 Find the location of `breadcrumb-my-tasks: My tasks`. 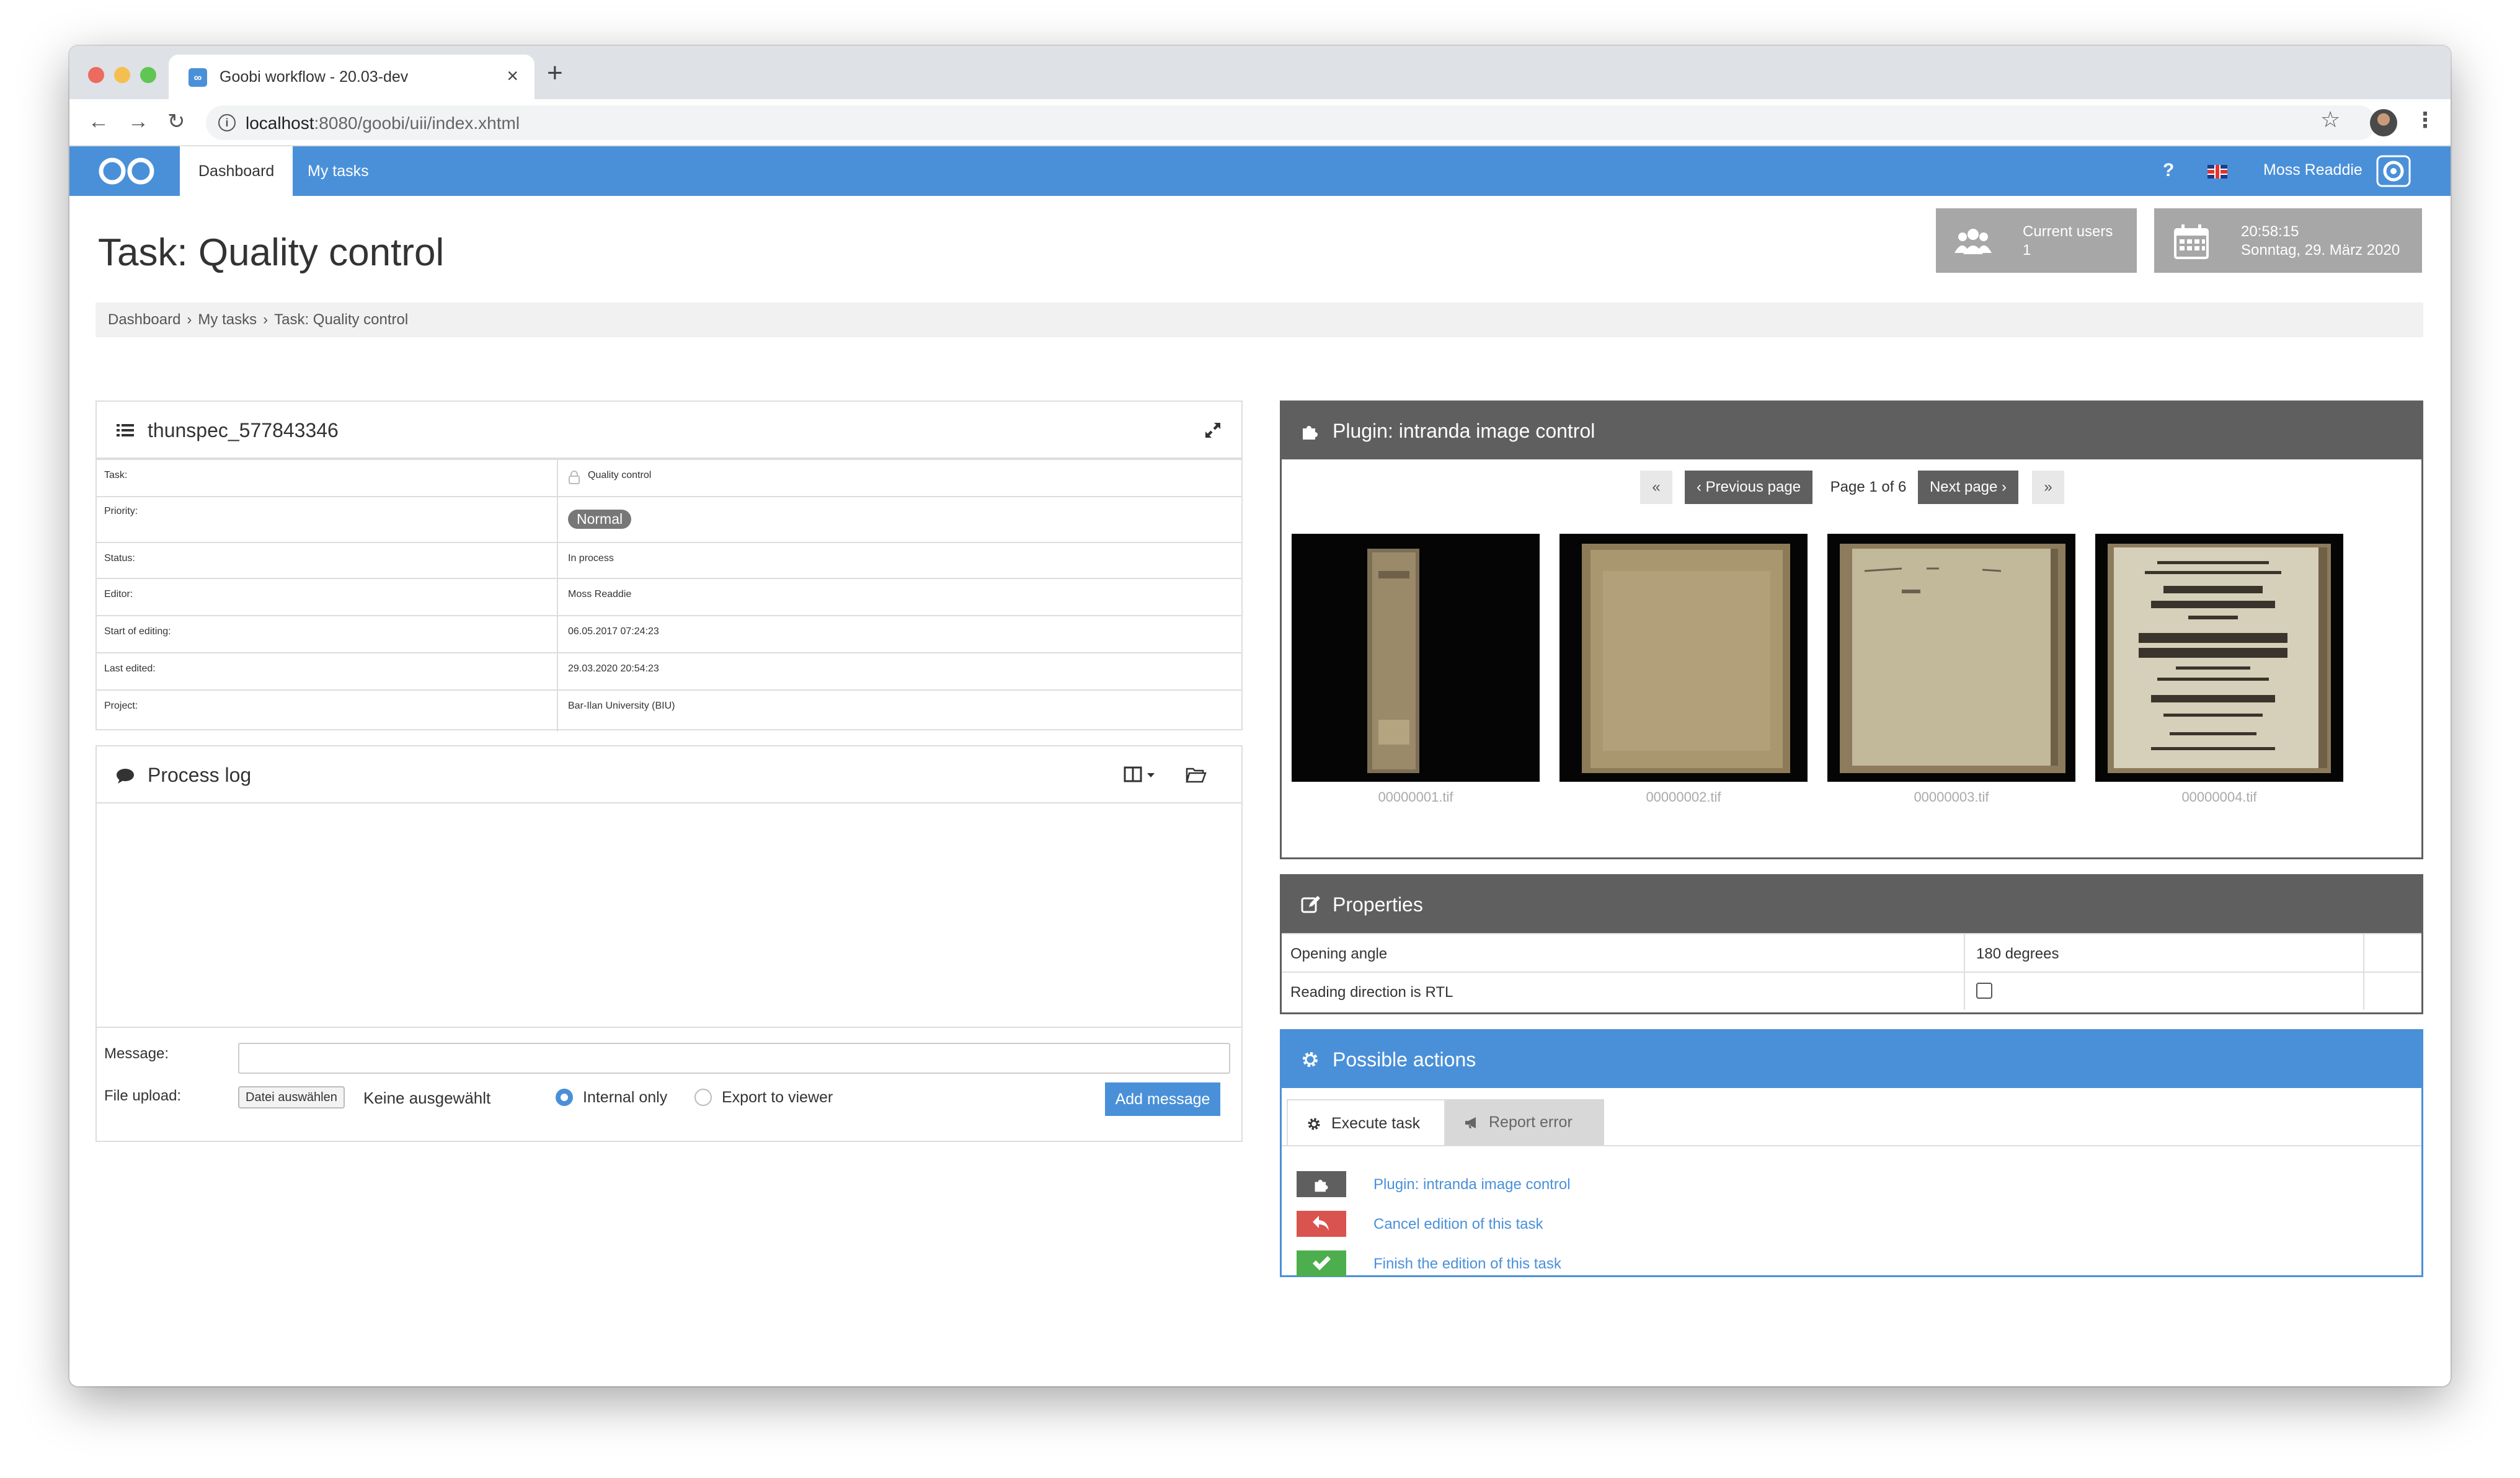

breadcrumb-my-tasks: My tasks is located at coordinates (228, 319).